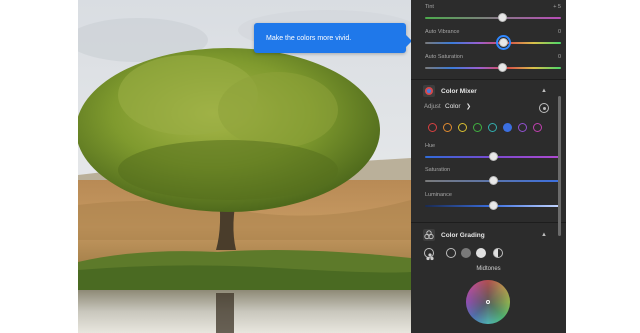  What do you see at coordinates (444, 57) in the screenshot?
I see `slider-label: Auto Saturation` at bounding box center [444, 57].